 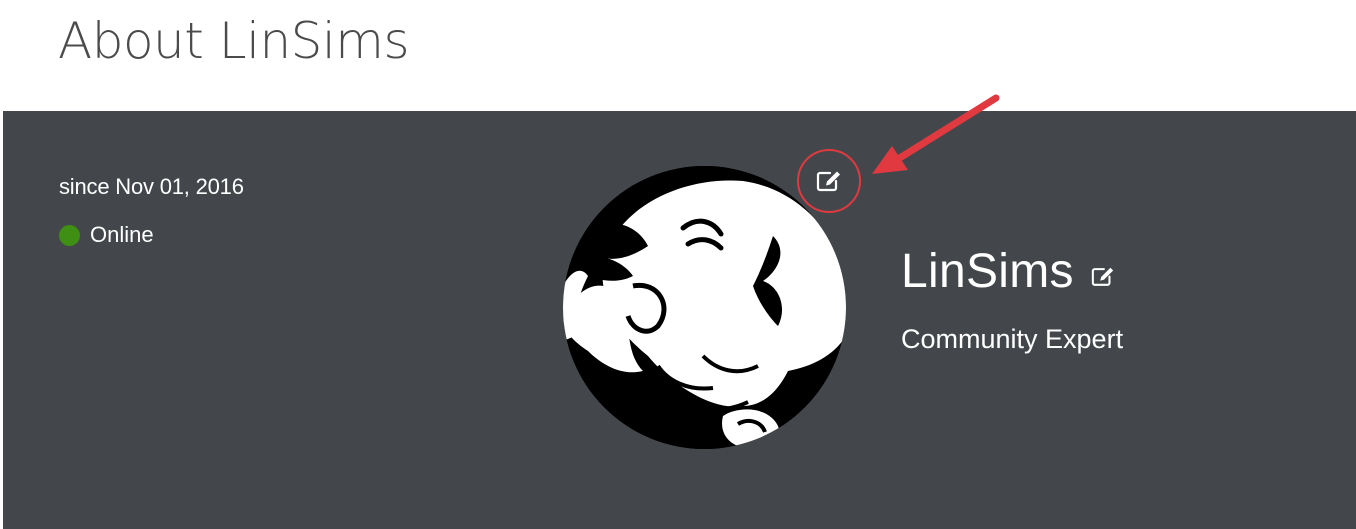 I want to click on status-label: Online, so click(x=122, y=234).